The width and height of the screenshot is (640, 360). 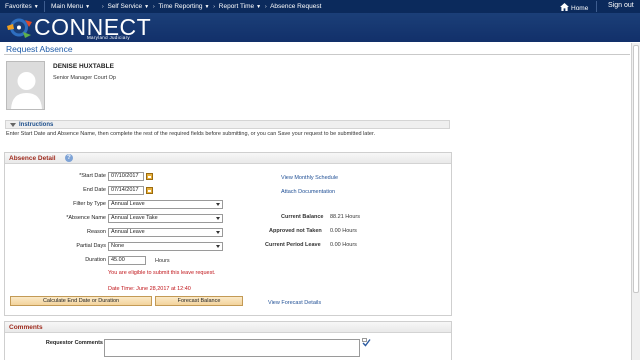 What do you see at coordinates (320, 27) in the screenshot?
I see `logo-banner: CONNECT Maryland Judiciary` at bounding box center [320, 27].